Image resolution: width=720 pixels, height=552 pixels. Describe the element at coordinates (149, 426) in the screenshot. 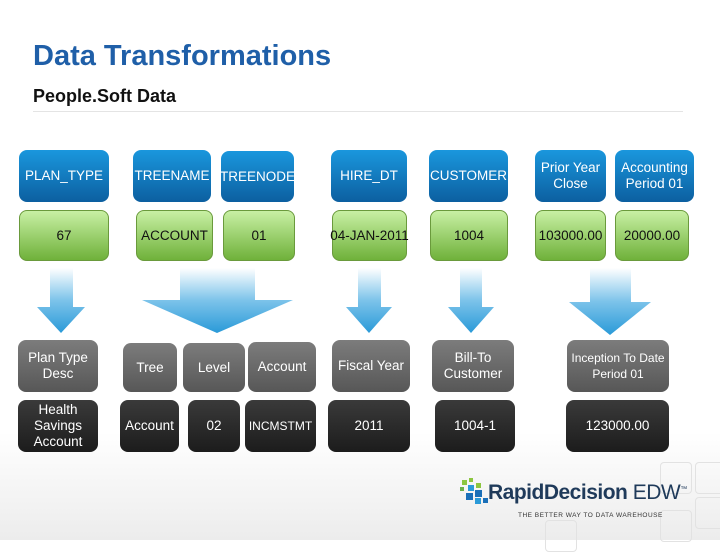

I see `target-value-tree: Account` at that location.